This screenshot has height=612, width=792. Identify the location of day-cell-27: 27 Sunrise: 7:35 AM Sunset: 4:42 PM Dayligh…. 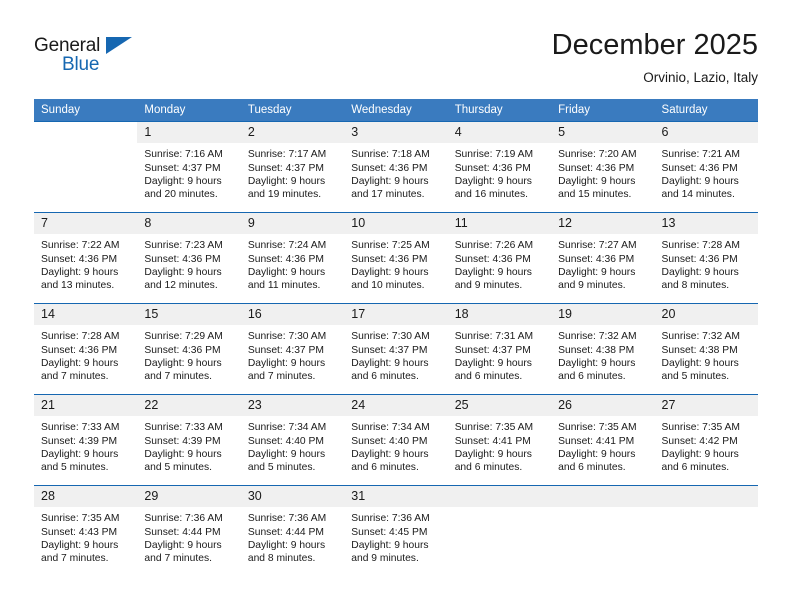
(706, 440).